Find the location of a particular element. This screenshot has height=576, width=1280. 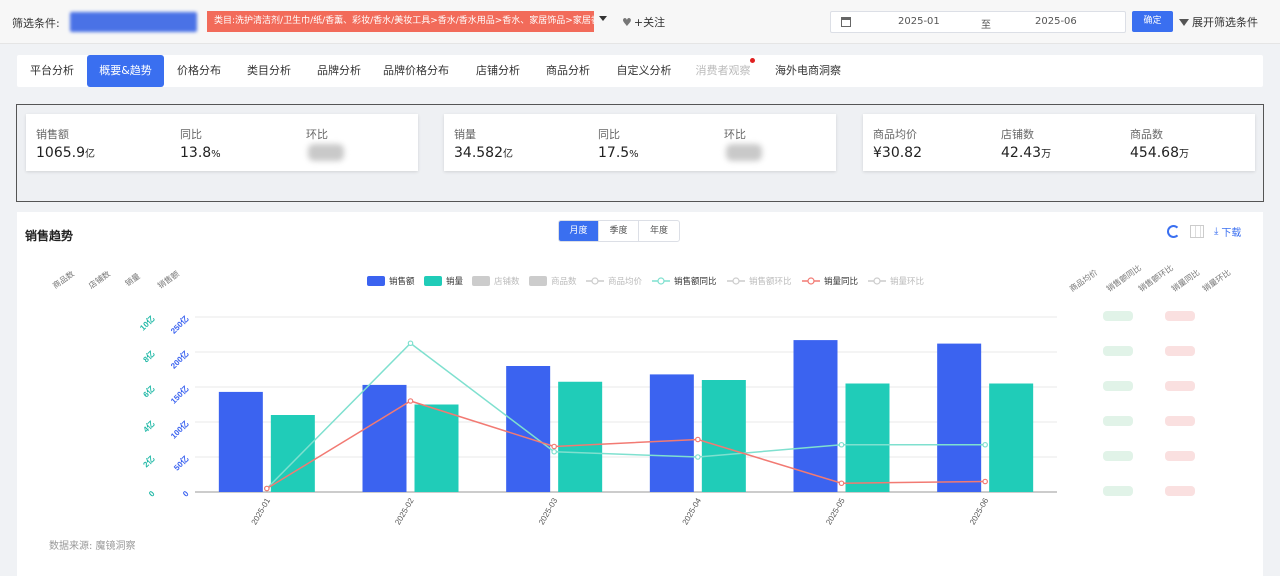

expand-filters-label: 展开筛选条件 is located at coordinates (1225, 22).